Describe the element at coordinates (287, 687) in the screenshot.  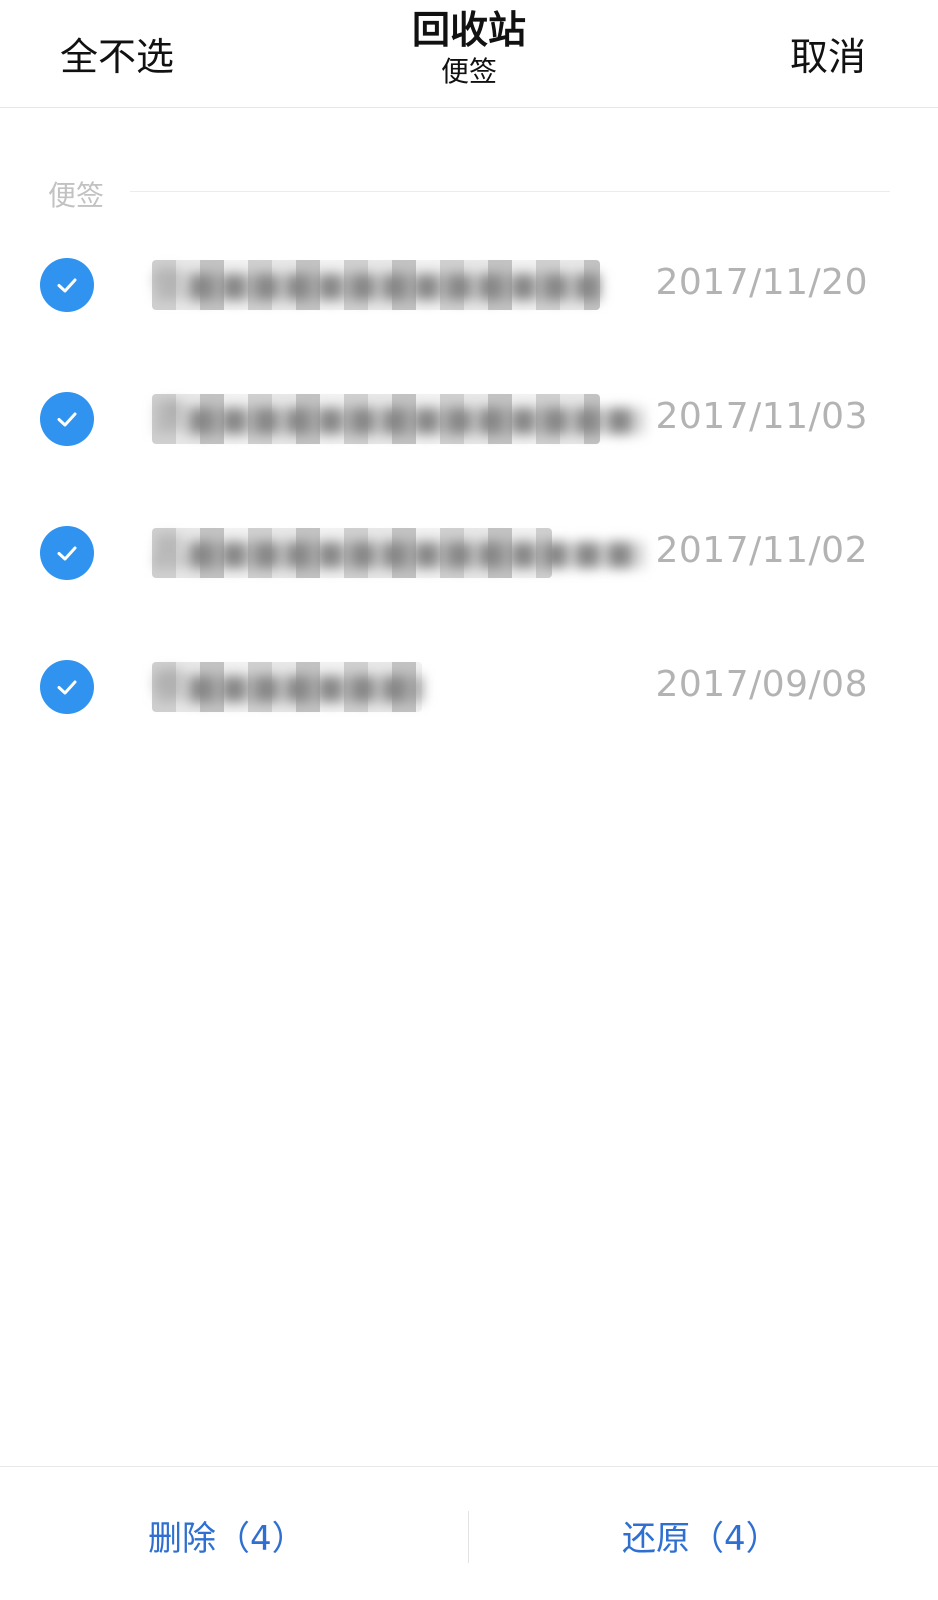
I see `note-preview: 很■■■■■■■■■` at that location.